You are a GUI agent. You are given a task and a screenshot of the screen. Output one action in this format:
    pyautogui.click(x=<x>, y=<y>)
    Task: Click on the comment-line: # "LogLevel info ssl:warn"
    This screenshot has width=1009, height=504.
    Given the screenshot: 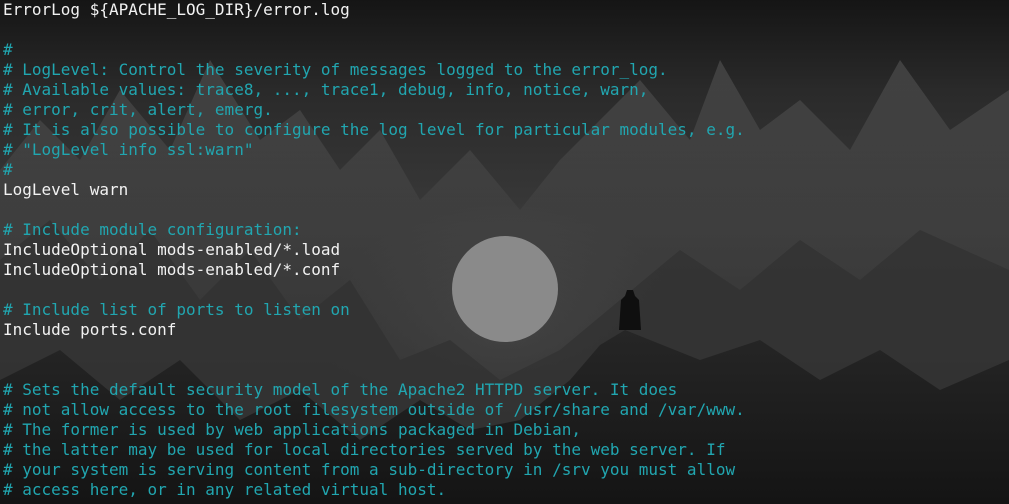 What is the action you would take?
    pyautogui.click(x=128, y=149)
    